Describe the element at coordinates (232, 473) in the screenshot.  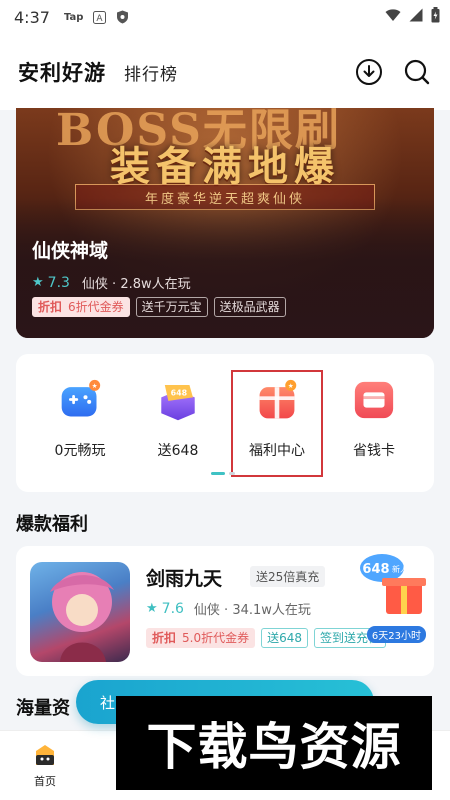
I see `page-indicator-dot` at that location.